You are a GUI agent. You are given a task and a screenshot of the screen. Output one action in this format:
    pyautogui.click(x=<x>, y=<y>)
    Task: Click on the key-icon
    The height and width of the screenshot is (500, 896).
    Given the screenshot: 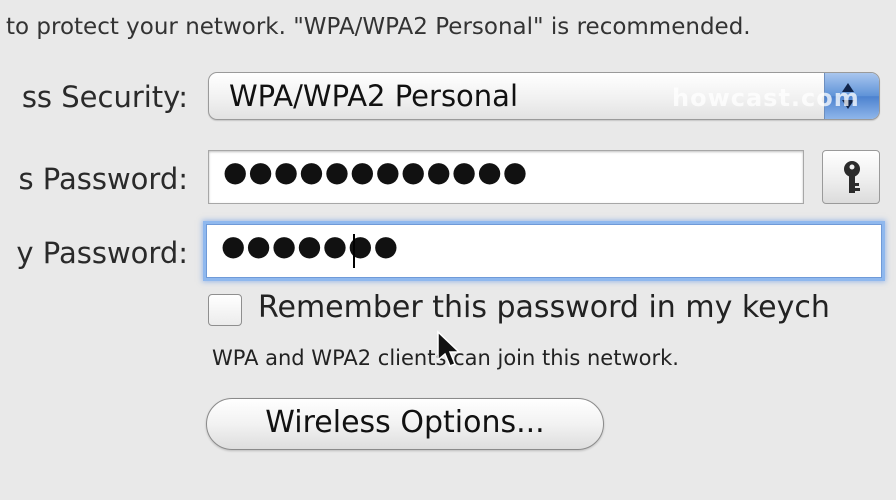 What is the action you would take?
    pyautogui.click(x=852, y=177)
    